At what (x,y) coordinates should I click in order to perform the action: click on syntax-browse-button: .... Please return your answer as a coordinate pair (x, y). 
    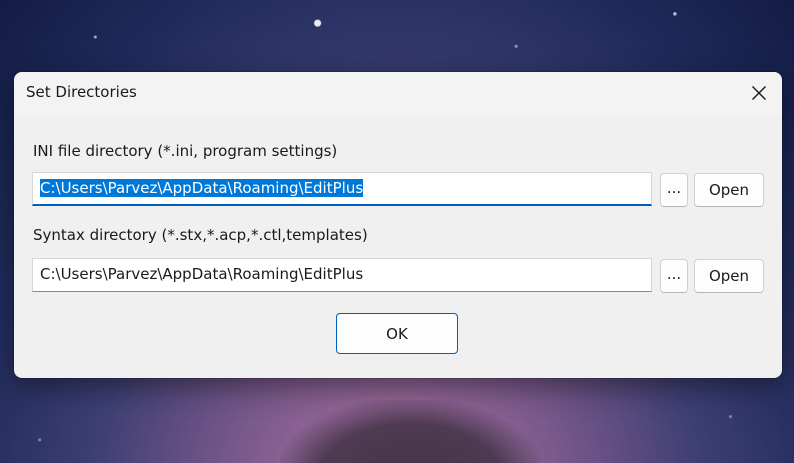
    Looking at the image, I should click on (674, 276).